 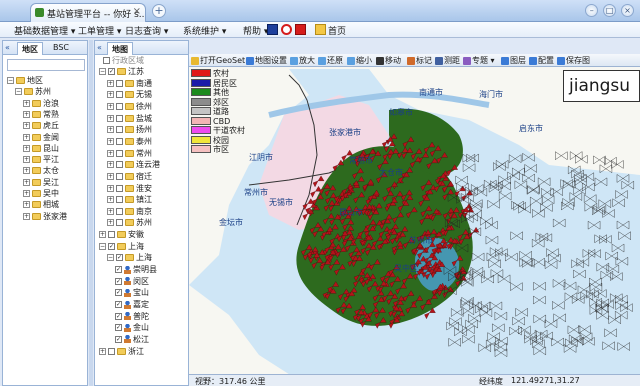 I want to click on theme-dropdown: 专题 ▾, so click(x=479, y=60).